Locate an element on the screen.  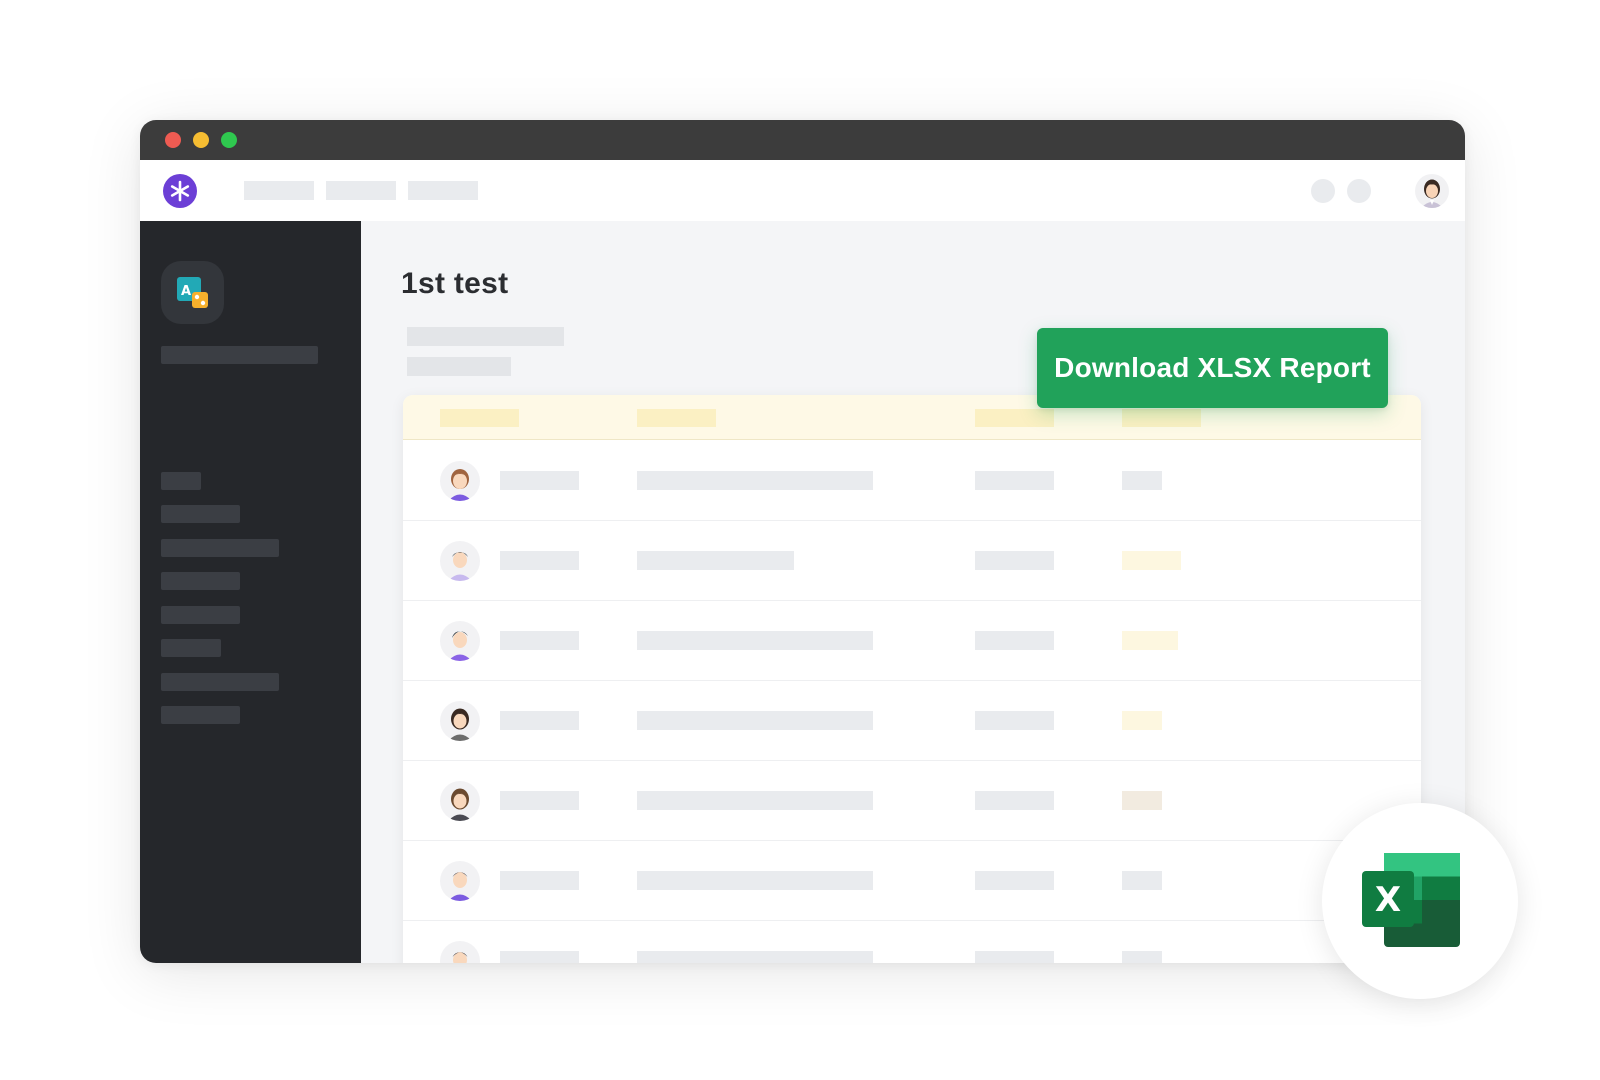
page-title: 1st test is located at coordinates (455, 283).